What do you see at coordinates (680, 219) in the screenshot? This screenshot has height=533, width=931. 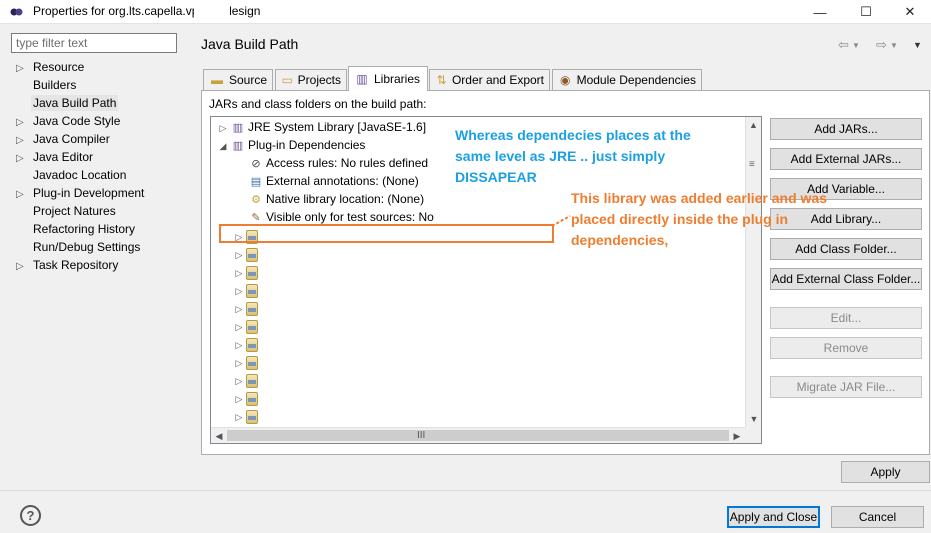 I see `annotation-orange-line-2: placed directly inside the plug in` at bounding box center [680, 219].